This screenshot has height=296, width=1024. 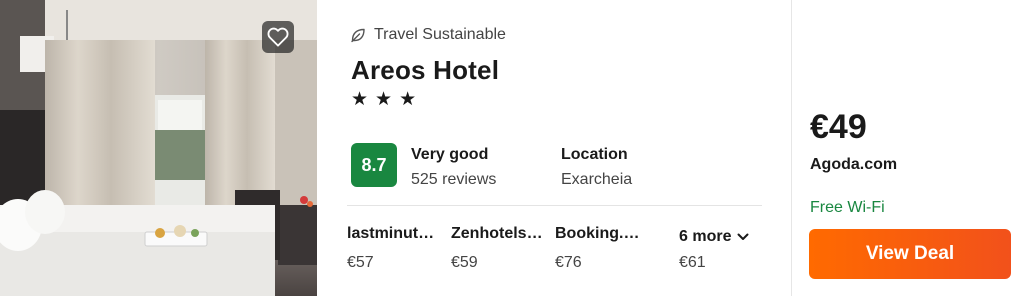 I want to click on view-deal-button: View Deal, so click(x=910, y=254).